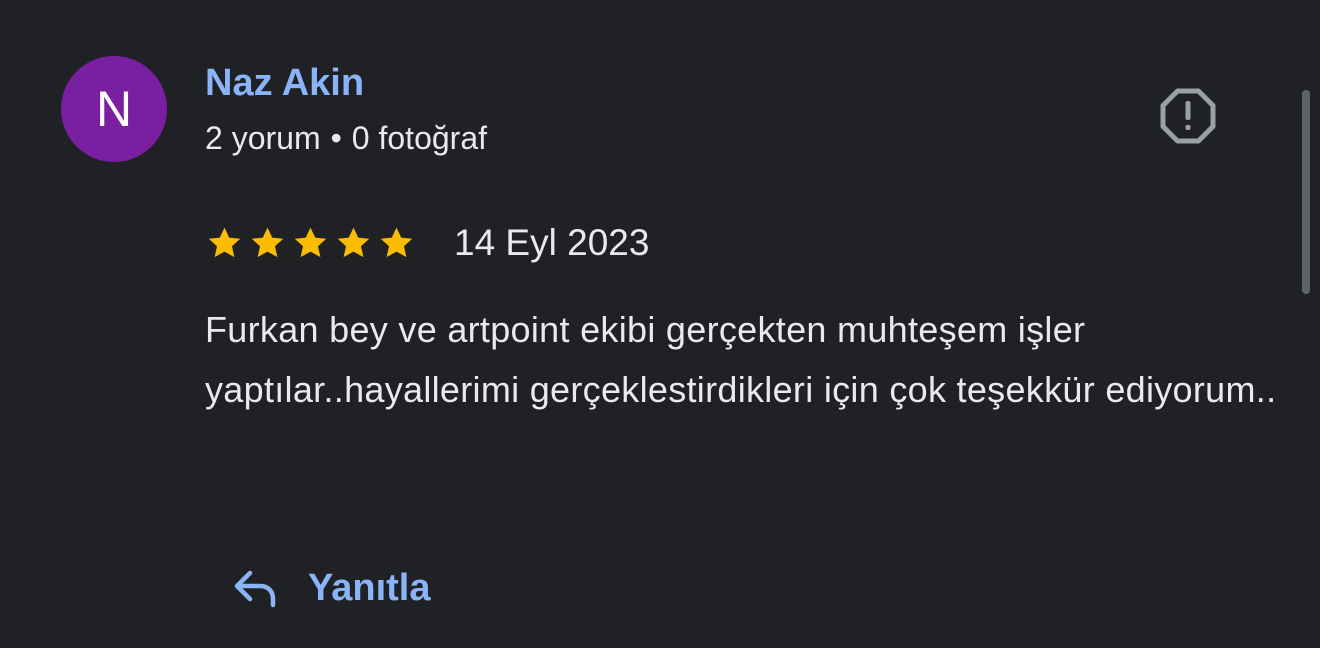 This screenshot has width=1320, height=648. I want to click on scrollbar, so click(1306, 192).